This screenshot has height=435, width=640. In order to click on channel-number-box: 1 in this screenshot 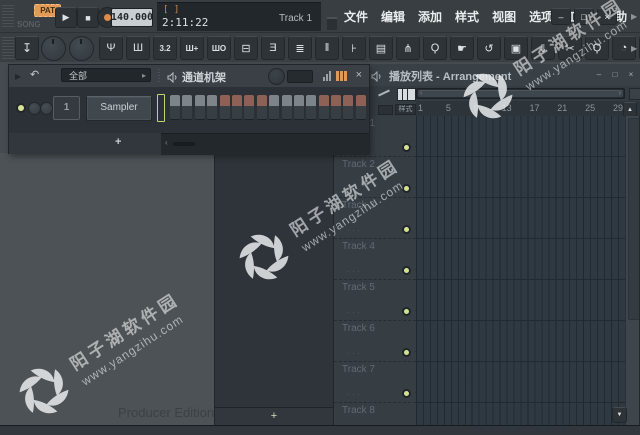, I will do `click(66, 108)`.